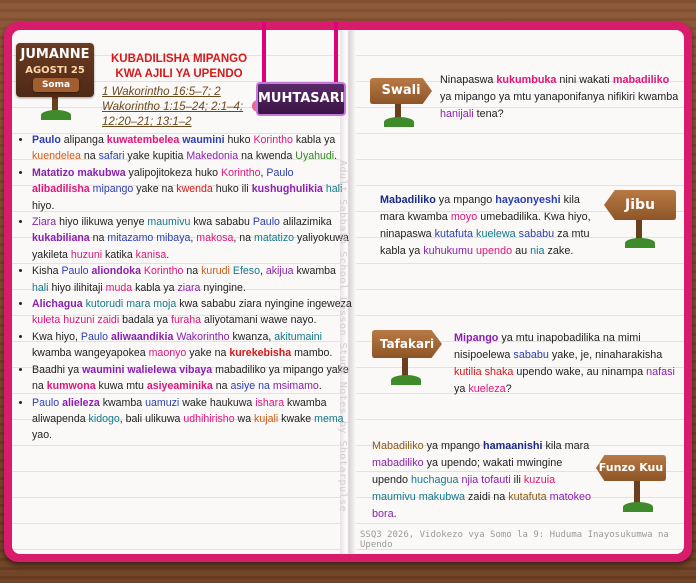  What do you see at coordinates (295, 386) in the screenshot?
I see `highlighted-word: msimamo` at bounding box center [295, 386].